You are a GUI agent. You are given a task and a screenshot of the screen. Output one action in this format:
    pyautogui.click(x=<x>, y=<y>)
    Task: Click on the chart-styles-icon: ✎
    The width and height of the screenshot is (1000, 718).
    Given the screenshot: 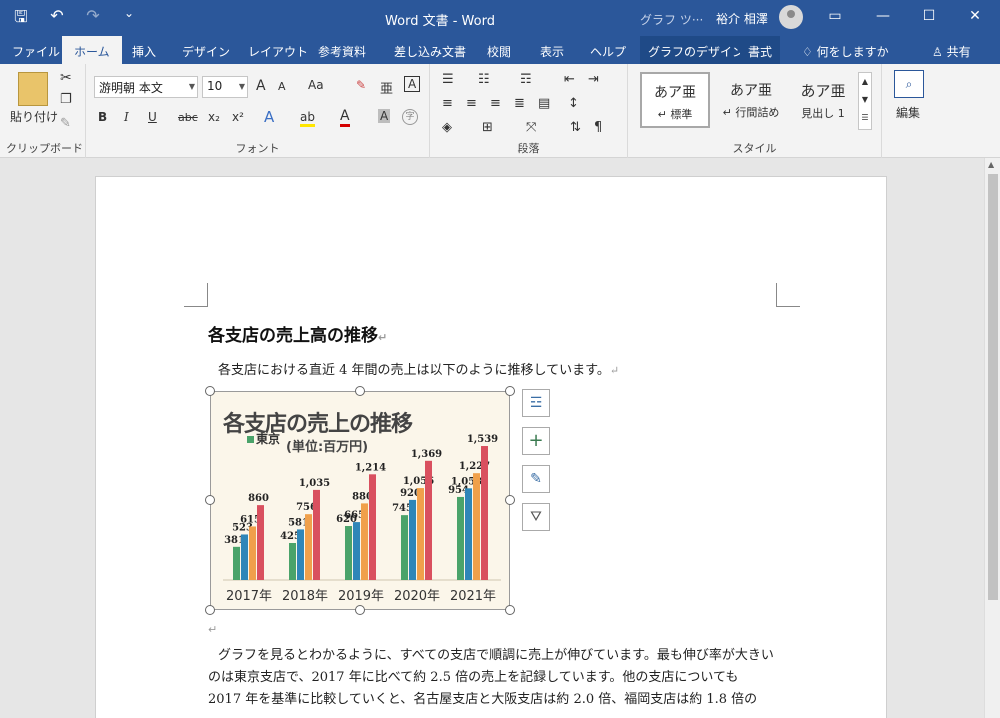 What is the action you would take?
    pyautogui.click(x=536, y=479)
    